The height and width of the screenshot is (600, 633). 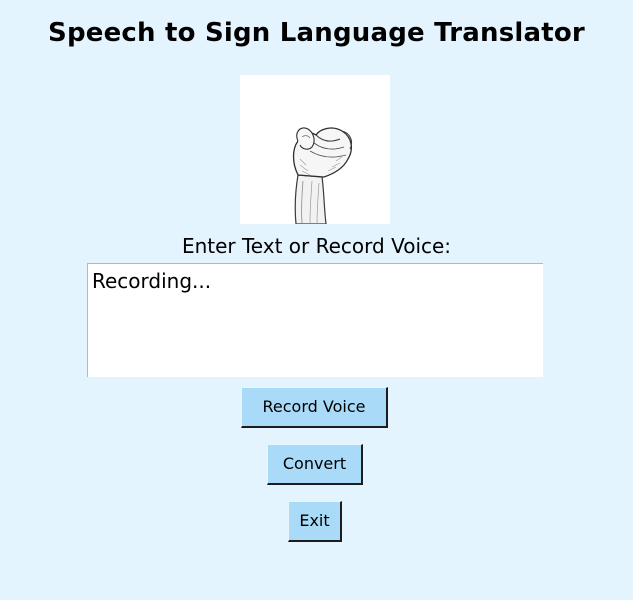 What do you see at coordinates (315, 521) in the screenshot?
I see `exit-button: Exit` at bounding box center [315, 521].